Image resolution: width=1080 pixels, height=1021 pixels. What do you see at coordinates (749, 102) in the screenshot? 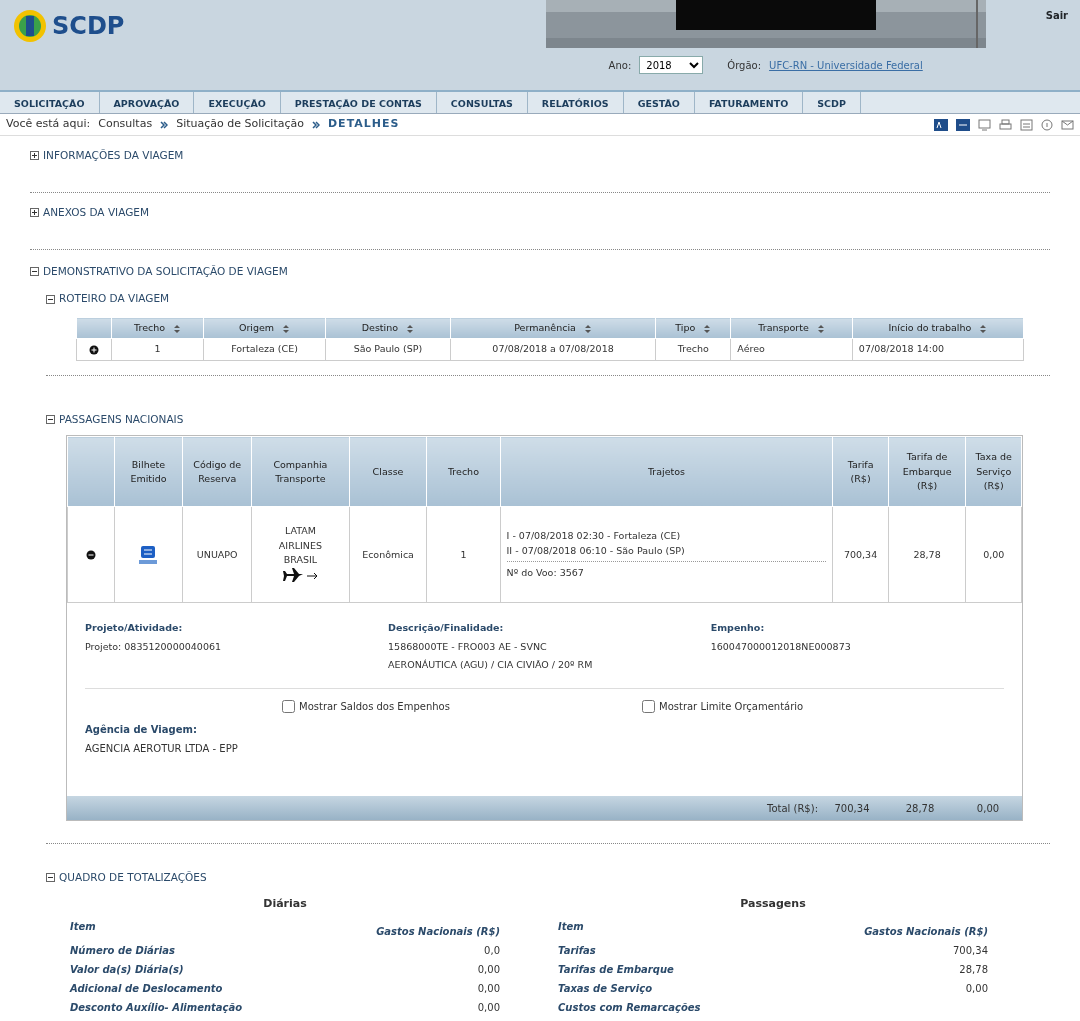
I see `menu-item: FATURAMENTO` at bounding box center [749, 102].